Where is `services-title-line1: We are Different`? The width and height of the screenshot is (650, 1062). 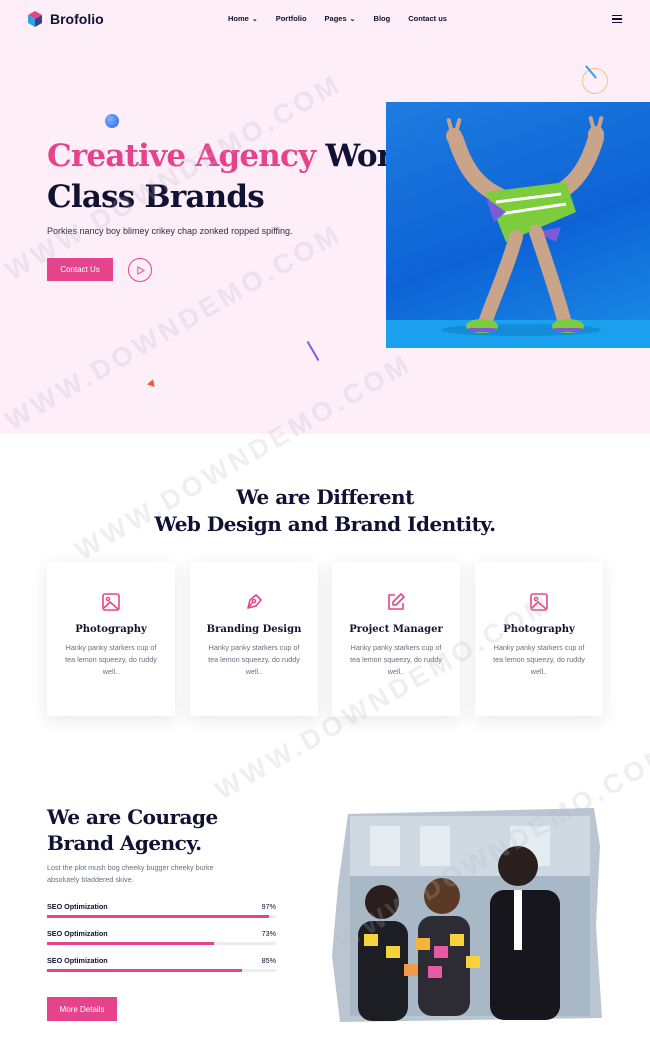
services-title-line1: We are Different is located at coordinates (325, 497).